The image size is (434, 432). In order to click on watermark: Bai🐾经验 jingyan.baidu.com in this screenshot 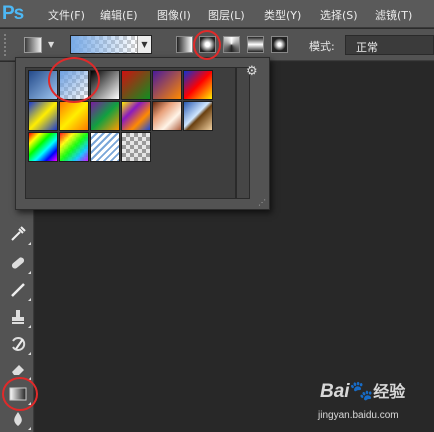, I will do `click(362, 399)`.